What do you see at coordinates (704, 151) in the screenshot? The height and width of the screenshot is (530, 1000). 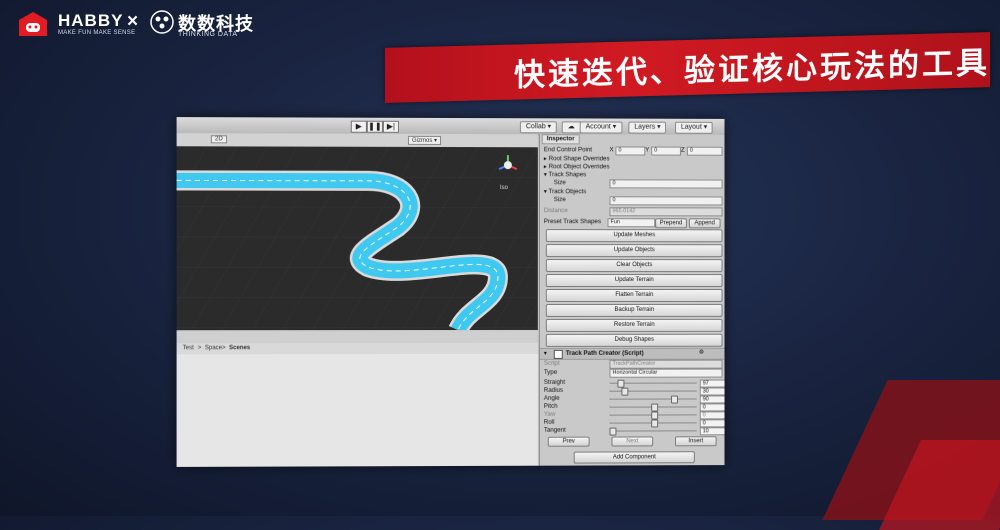 I see `end-point-z: 0` at bounding box center [704, 151].